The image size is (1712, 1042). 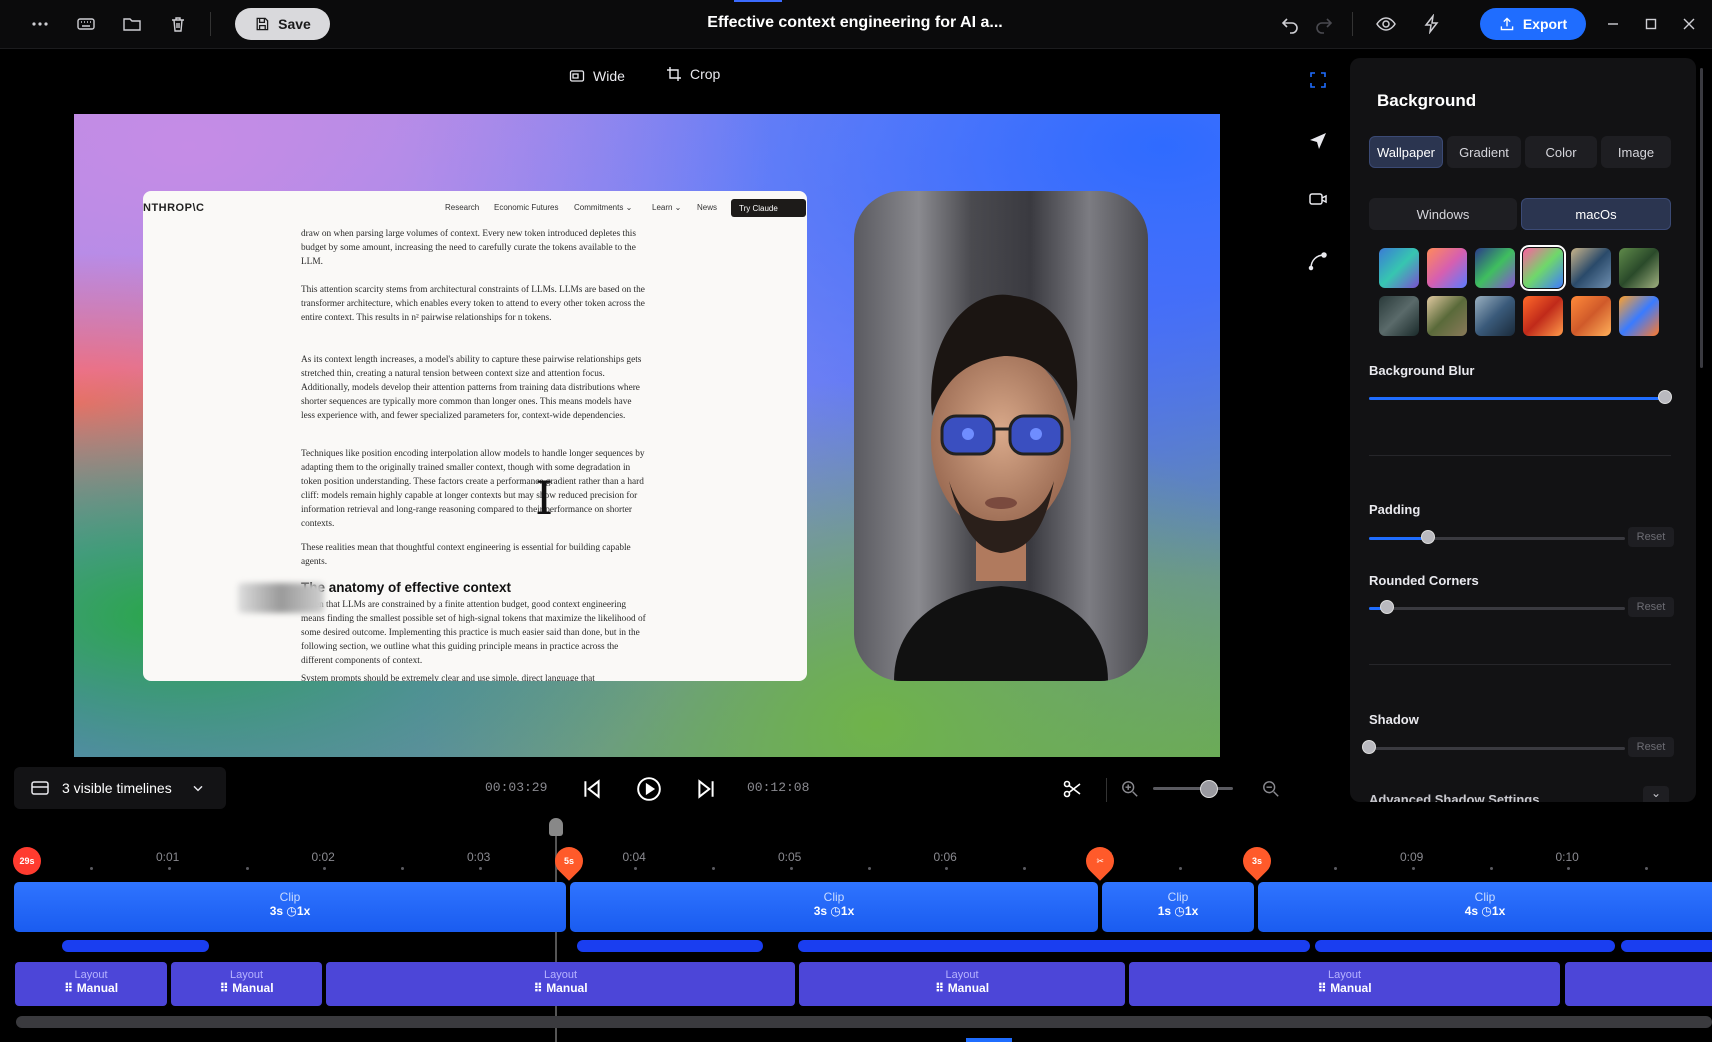 I want to click on tab-gradient: Gradient, so click(x=1484, y=152).